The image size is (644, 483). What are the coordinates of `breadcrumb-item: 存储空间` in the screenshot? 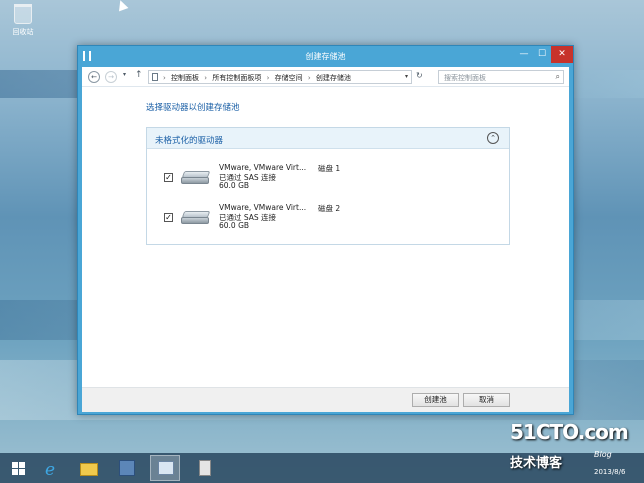 It's located at (289, 78).